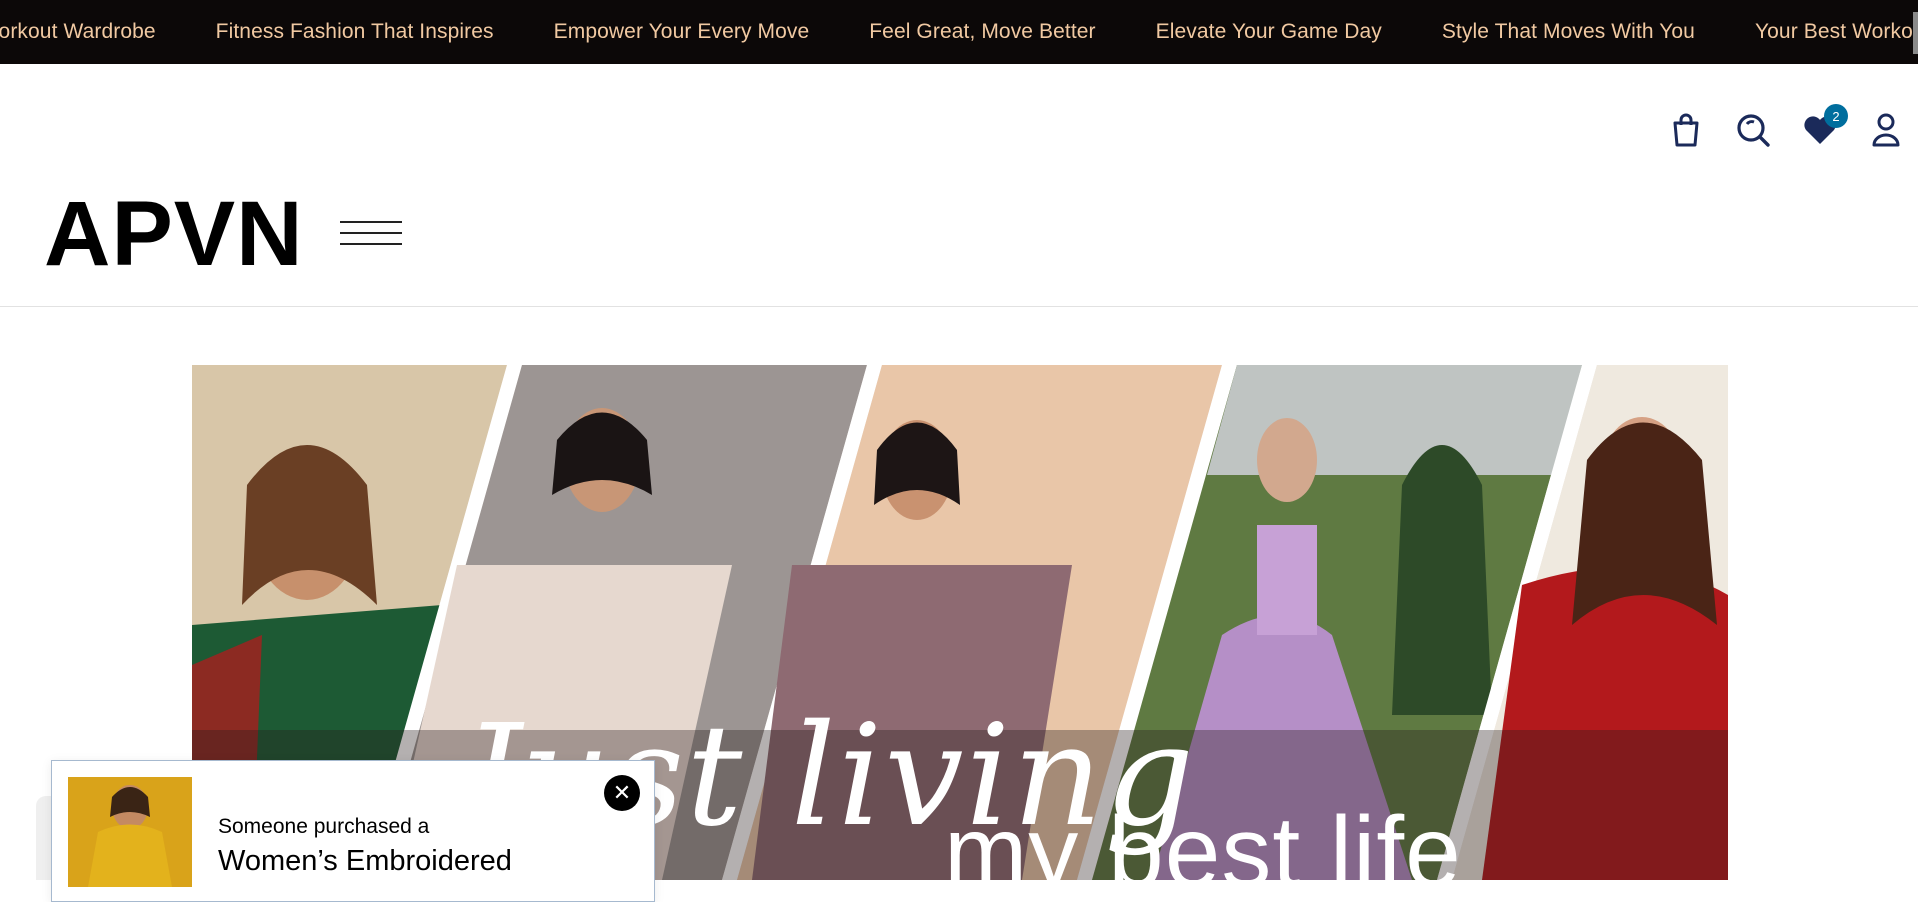 This screenshot has height=902, width=1918. I want to click on menu-button, so click(371, 234).